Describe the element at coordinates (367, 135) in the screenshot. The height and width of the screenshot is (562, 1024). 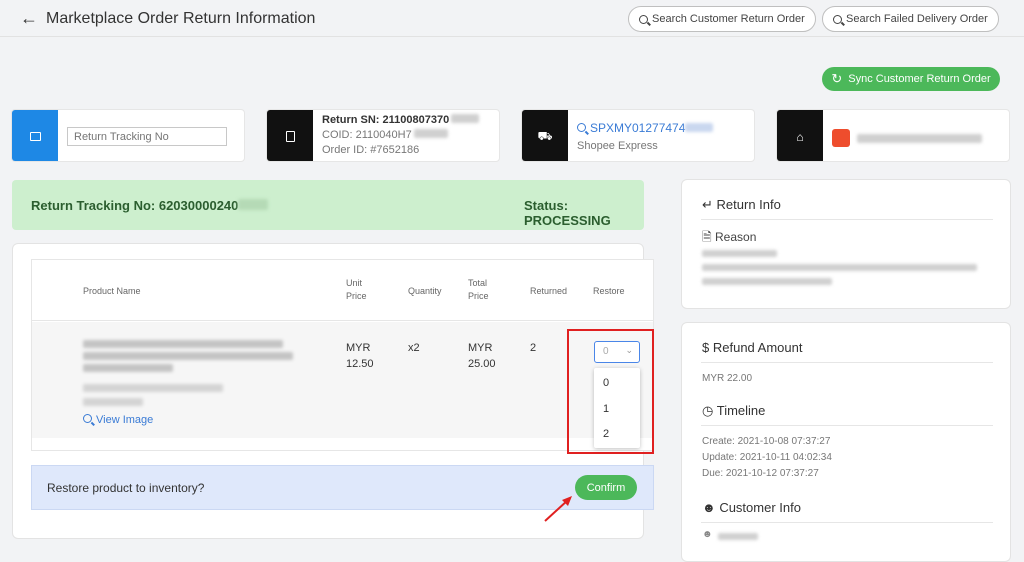
I see `coid: COID: 2110040H7` at that location.